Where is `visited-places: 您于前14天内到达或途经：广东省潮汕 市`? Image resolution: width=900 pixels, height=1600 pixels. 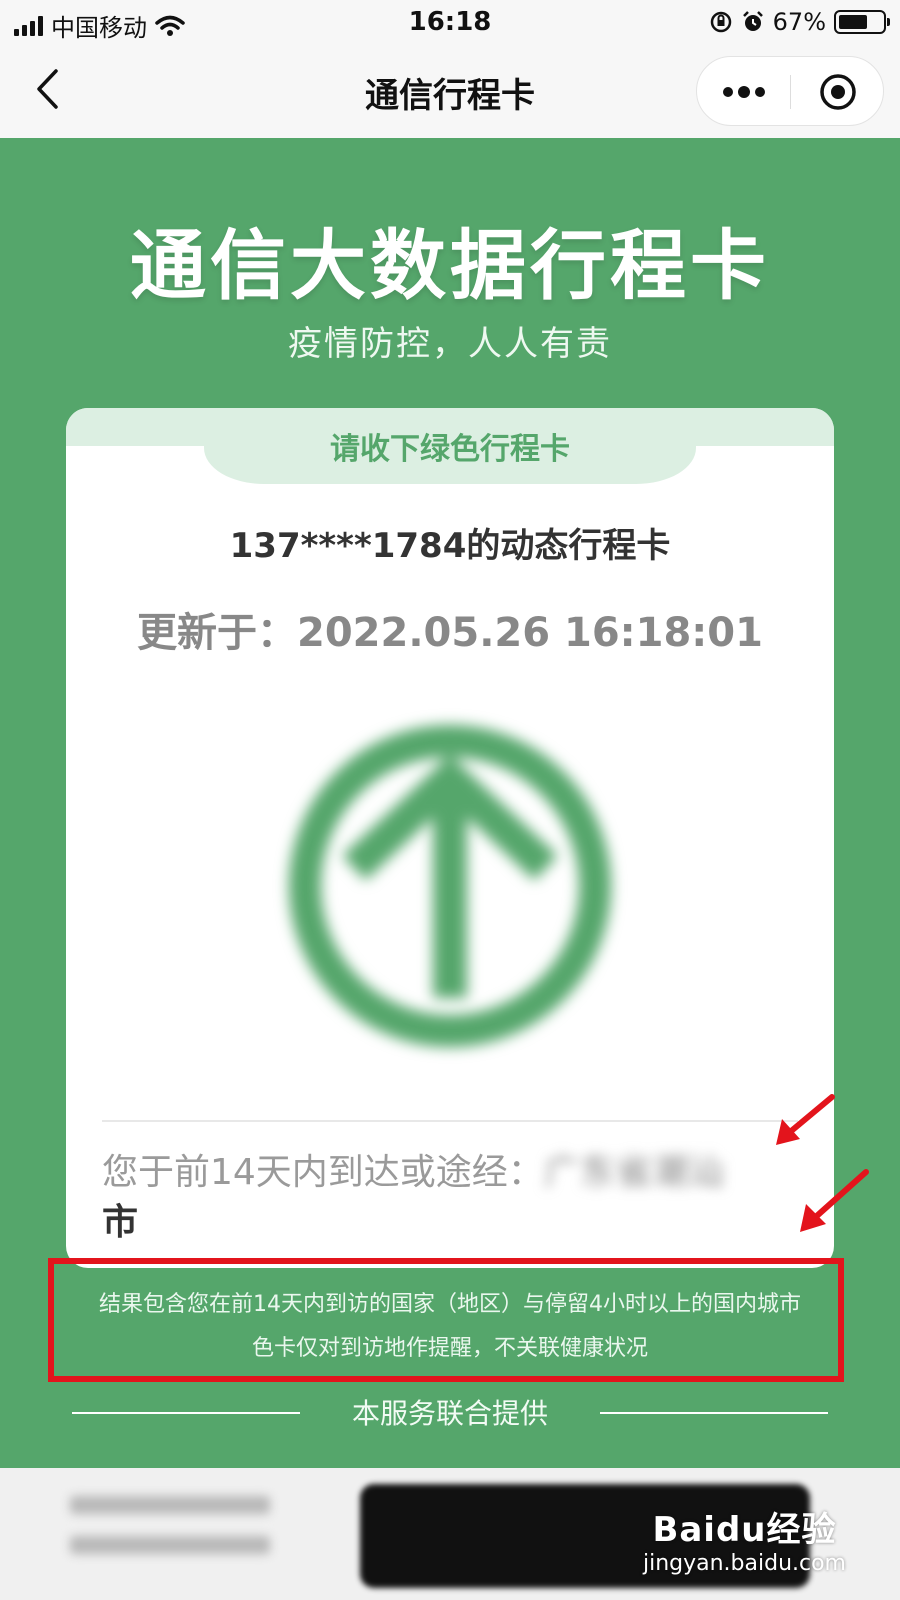 visited-places: 您于前14天内到达或途经：广东省潮汕 市 is located at coordinates (452, 1198).